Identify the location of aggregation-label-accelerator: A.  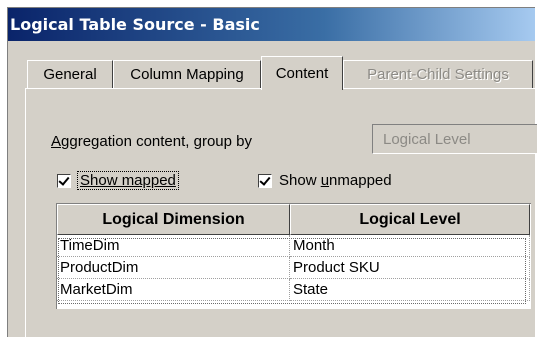
(56, 141).